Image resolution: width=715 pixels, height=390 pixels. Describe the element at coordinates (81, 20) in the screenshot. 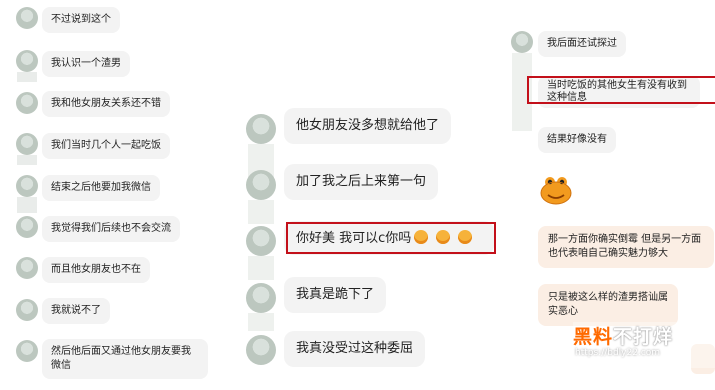

I see `message-bubble: 不过说到这个` at that location.